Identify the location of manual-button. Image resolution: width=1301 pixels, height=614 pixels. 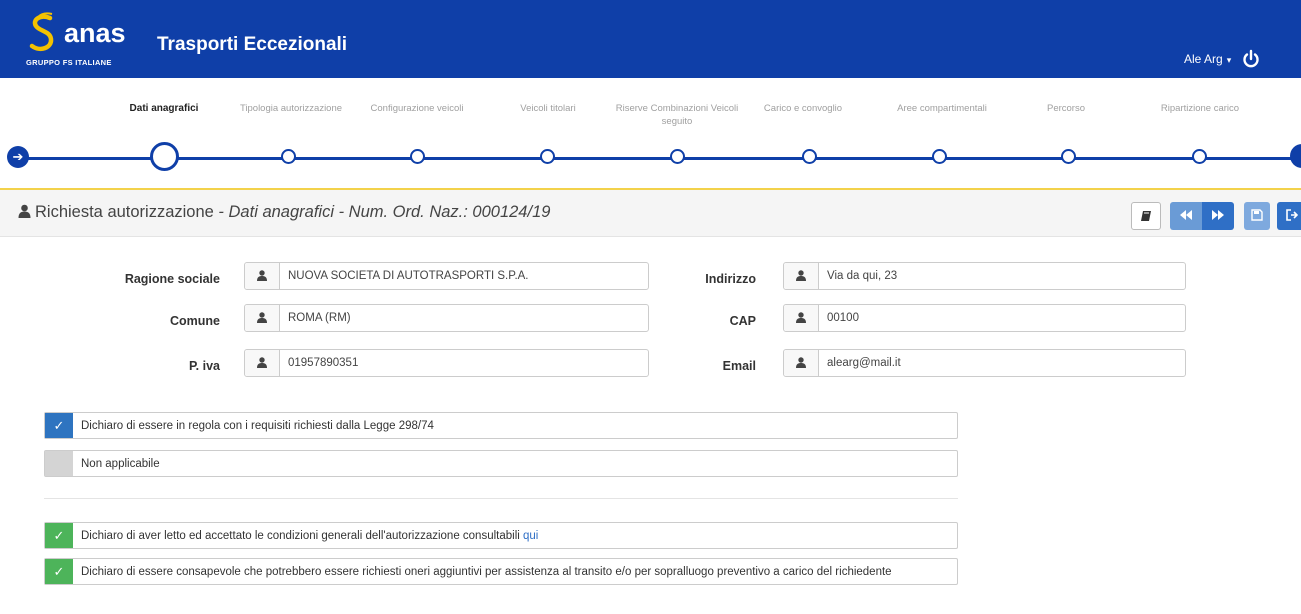
(1146, 216).